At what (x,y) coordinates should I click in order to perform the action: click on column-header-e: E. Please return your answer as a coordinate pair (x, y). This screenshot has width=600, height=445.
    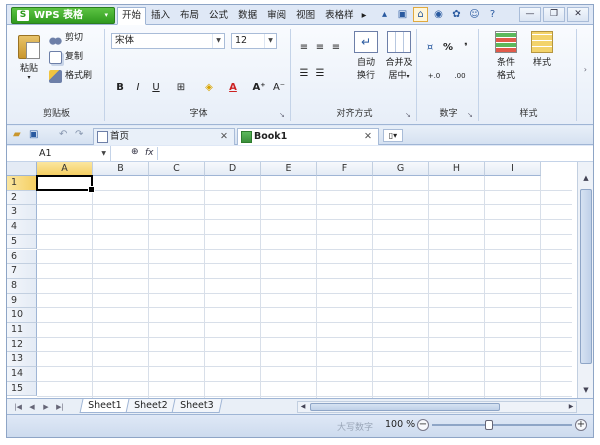
    Looking at the image, I should click on (289, 169).